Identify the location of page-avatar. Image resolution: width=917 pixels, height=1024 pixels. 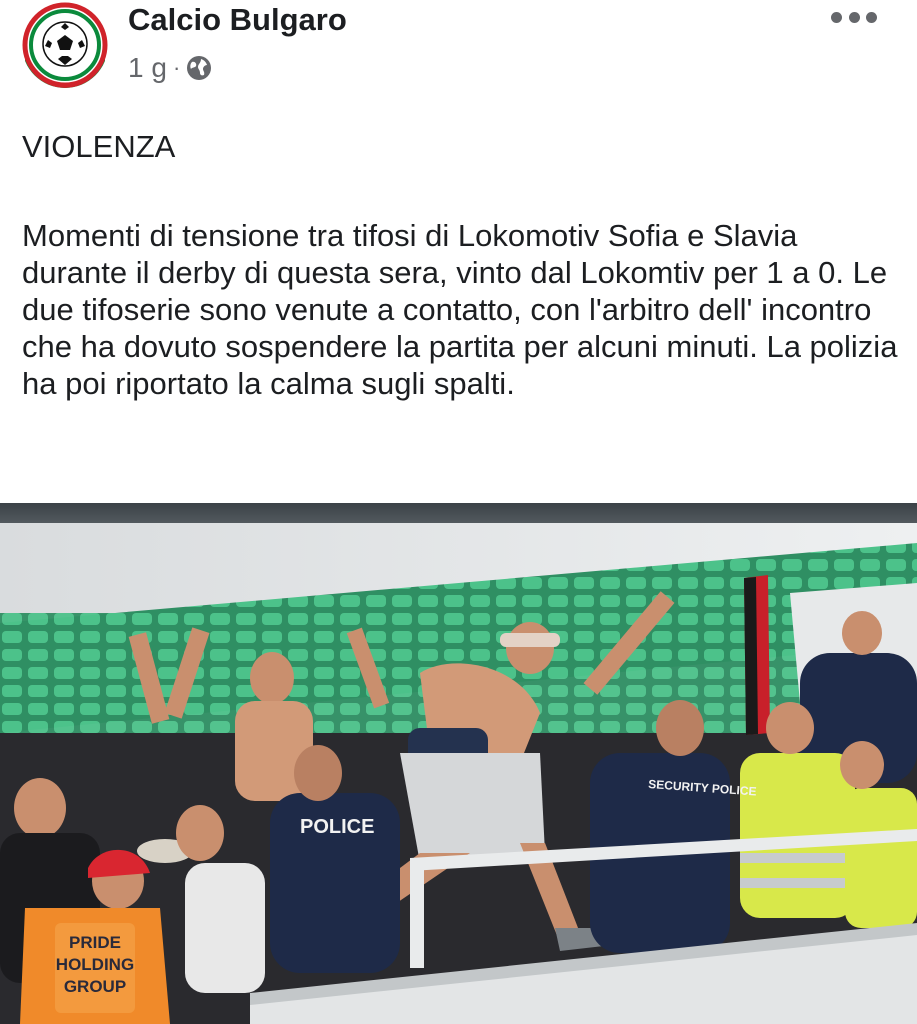
(65, 45).